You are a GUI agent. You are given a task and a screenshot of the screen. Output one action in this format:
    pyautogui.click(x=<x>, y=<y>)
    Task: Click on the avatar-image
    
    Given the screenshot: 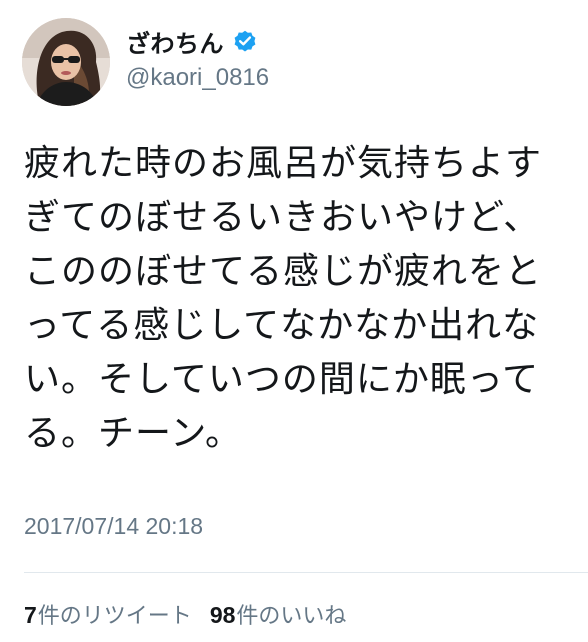 What is the action you would take?
    pyautogui.click(x=66, y=62)
    